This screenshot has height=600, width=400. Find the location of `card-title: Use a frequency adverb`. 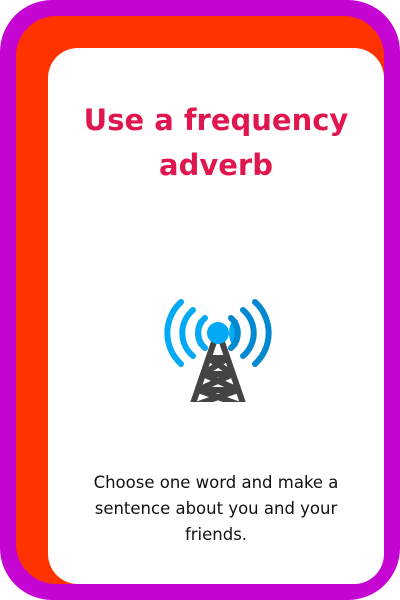

card-title: Use a frequency adverb is located at coordinates (216, 142).